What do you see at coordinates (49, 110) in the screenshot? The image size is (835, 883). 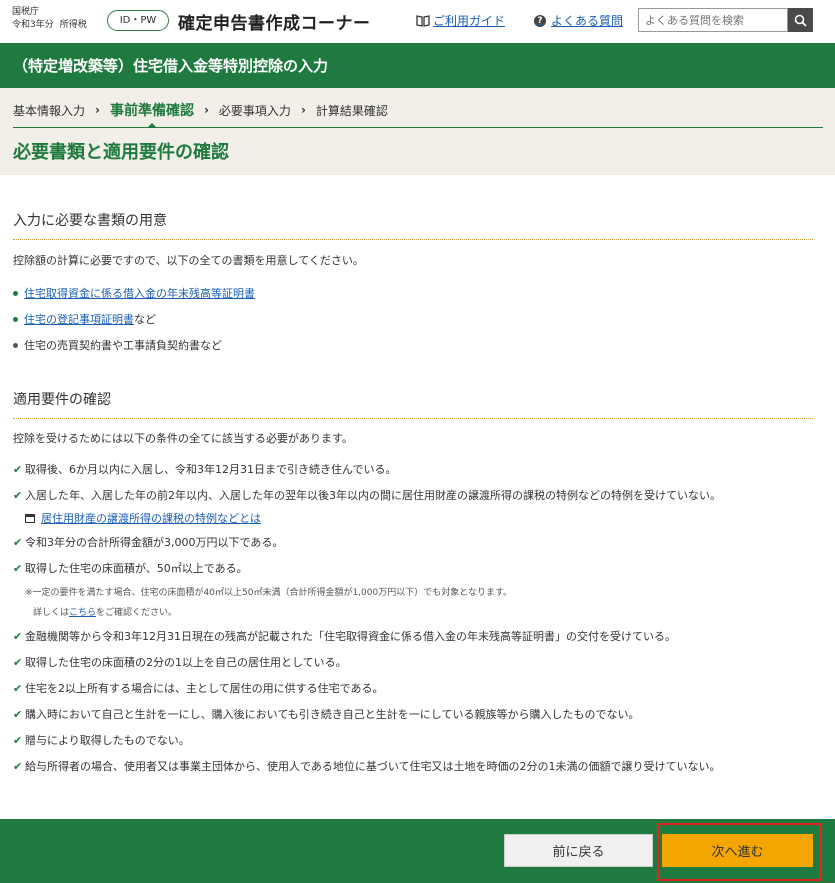 I see `step-basic-info: 基本情報入力` at bounding box center [49, 110].